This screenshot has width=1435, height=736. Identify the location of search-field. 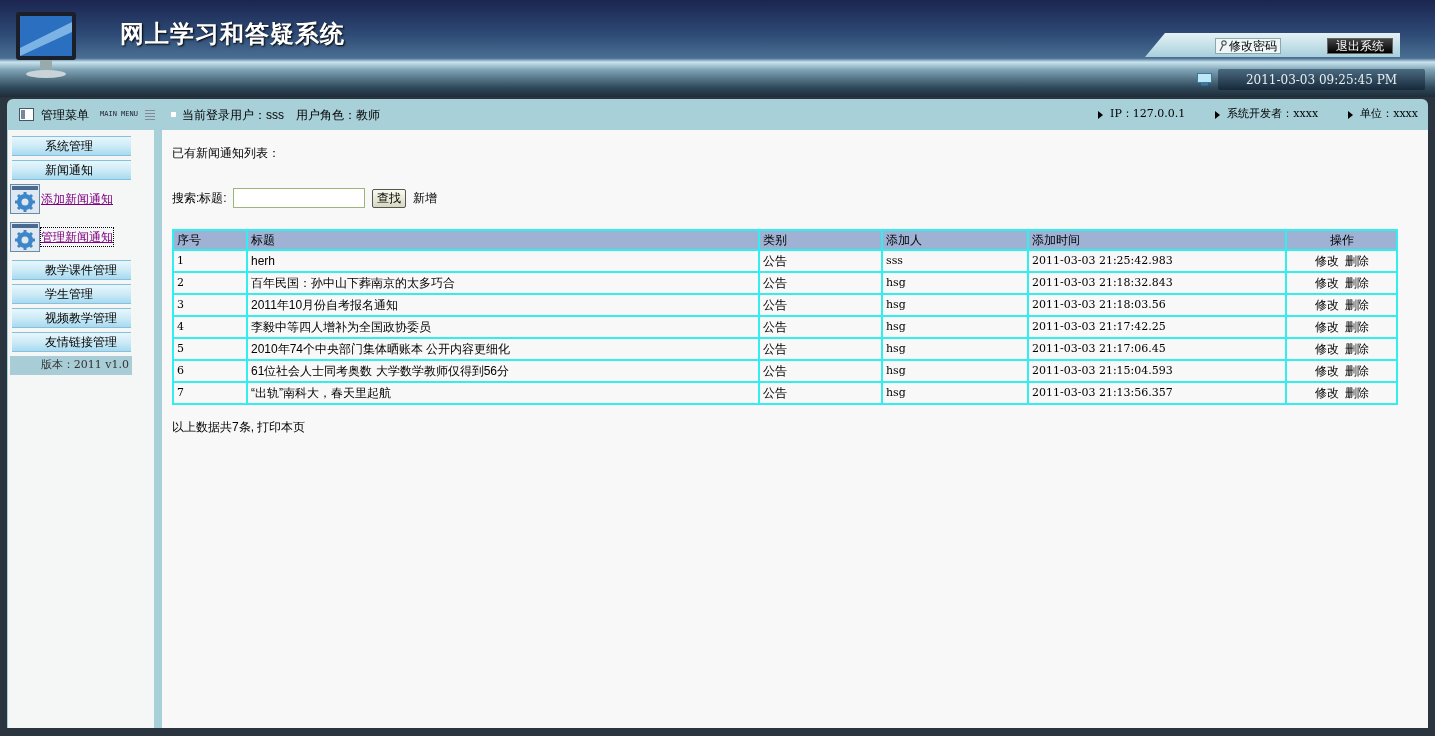
(298, 198).